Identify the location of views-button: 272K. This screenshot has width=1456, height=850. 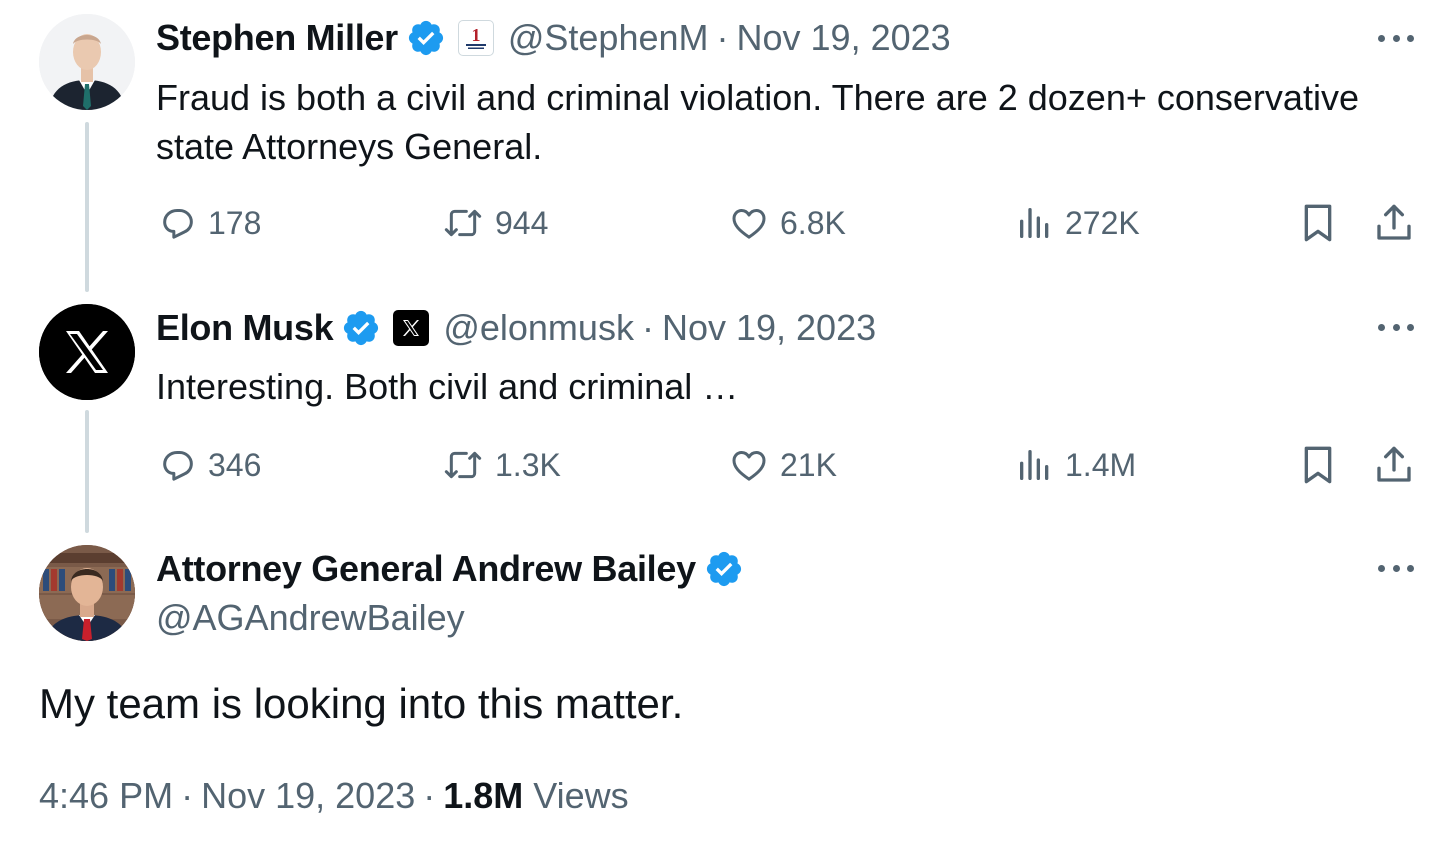
(1077, 223).